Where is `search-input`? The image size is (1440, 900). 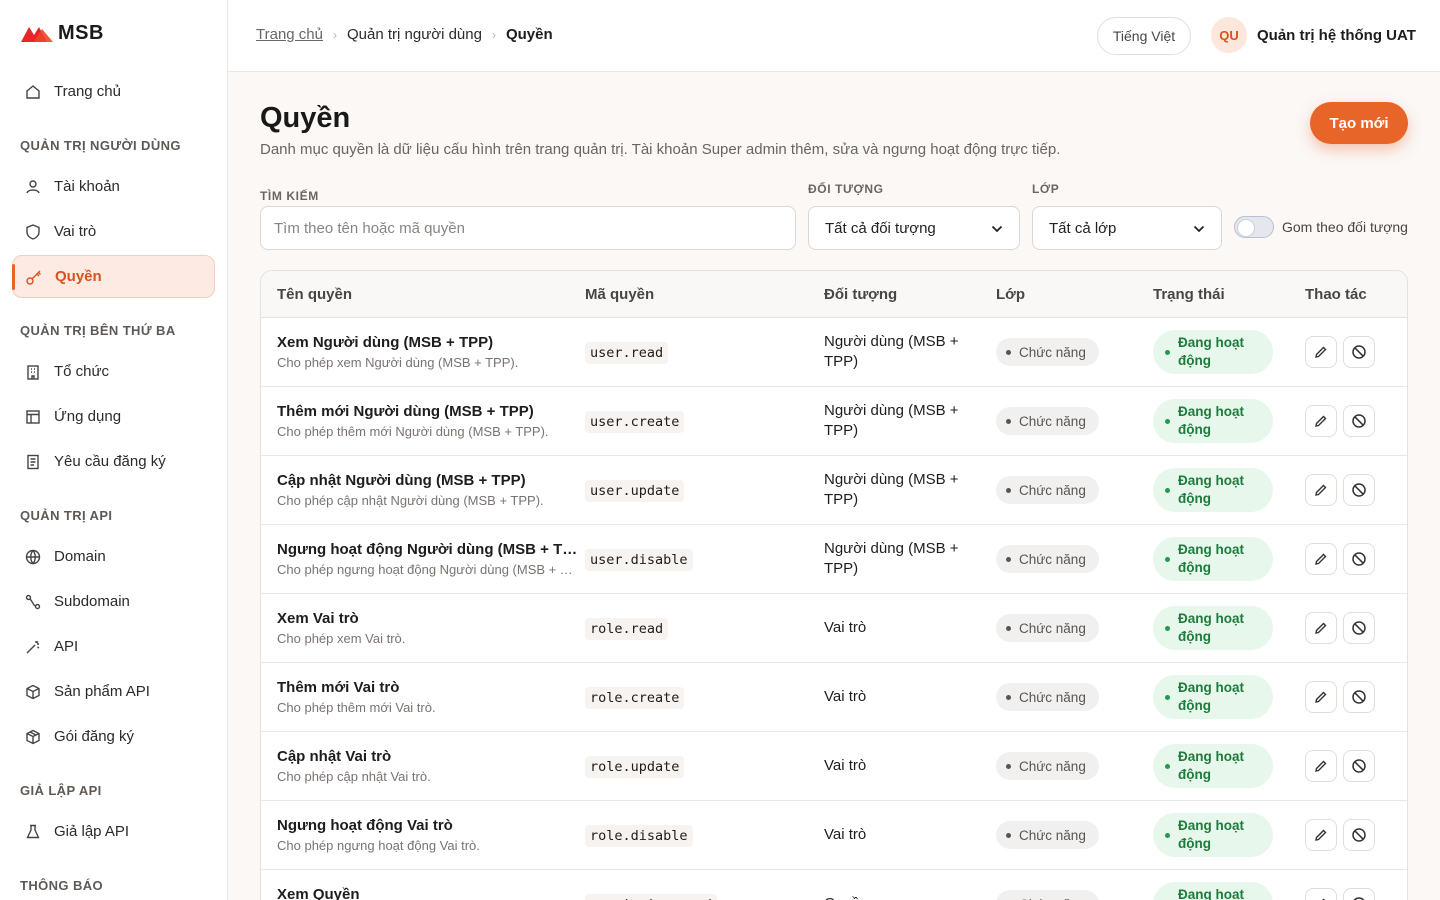 search-input is located at coordinates (528, 228).